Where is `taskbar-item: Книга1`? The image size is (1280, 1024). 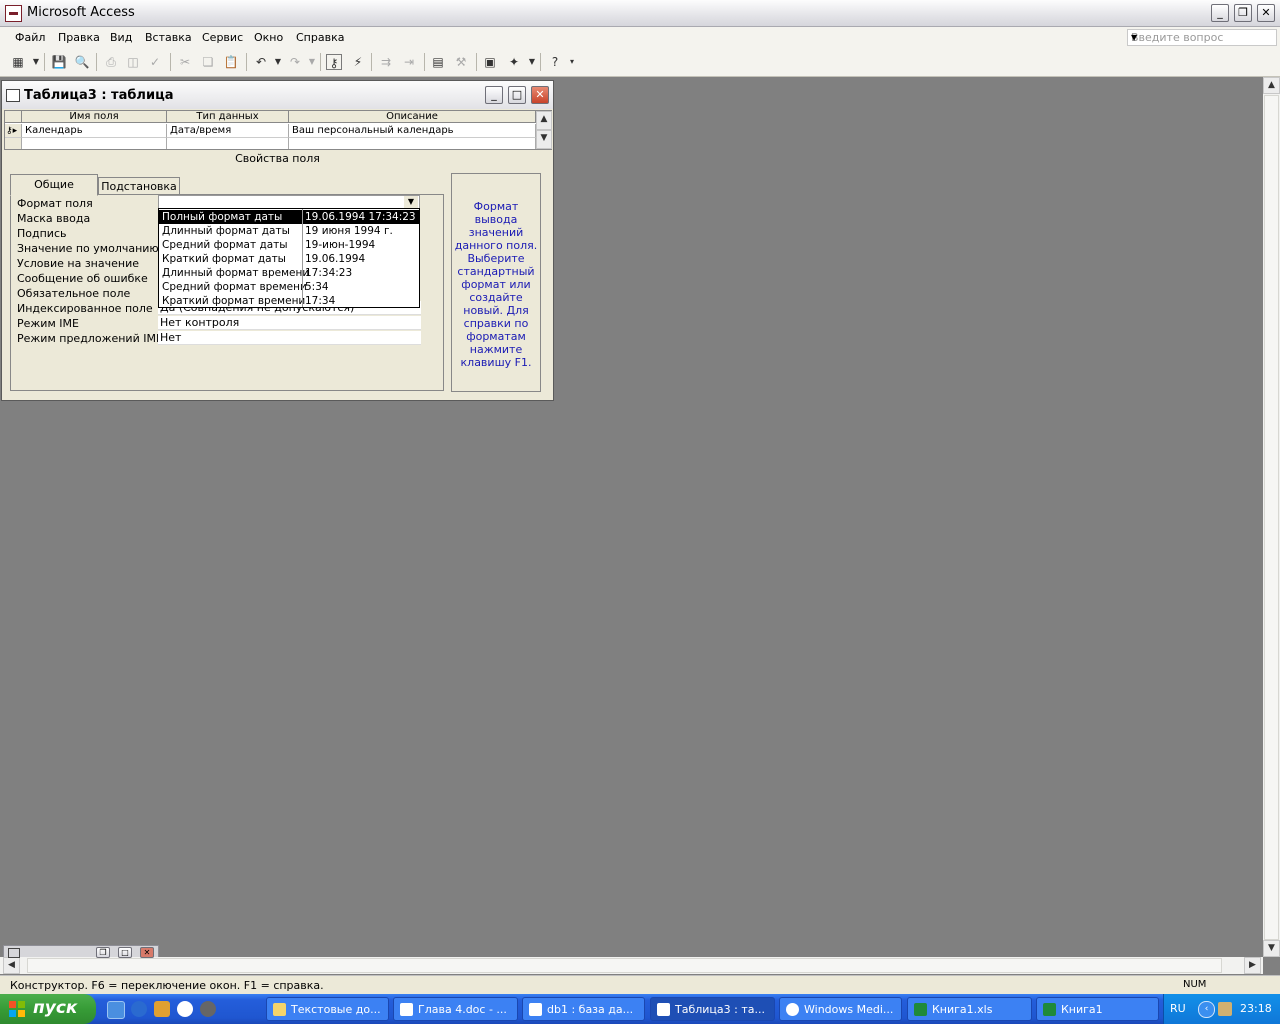
taskbar-item: Книга1 is located at coordinates (1097, 1009).